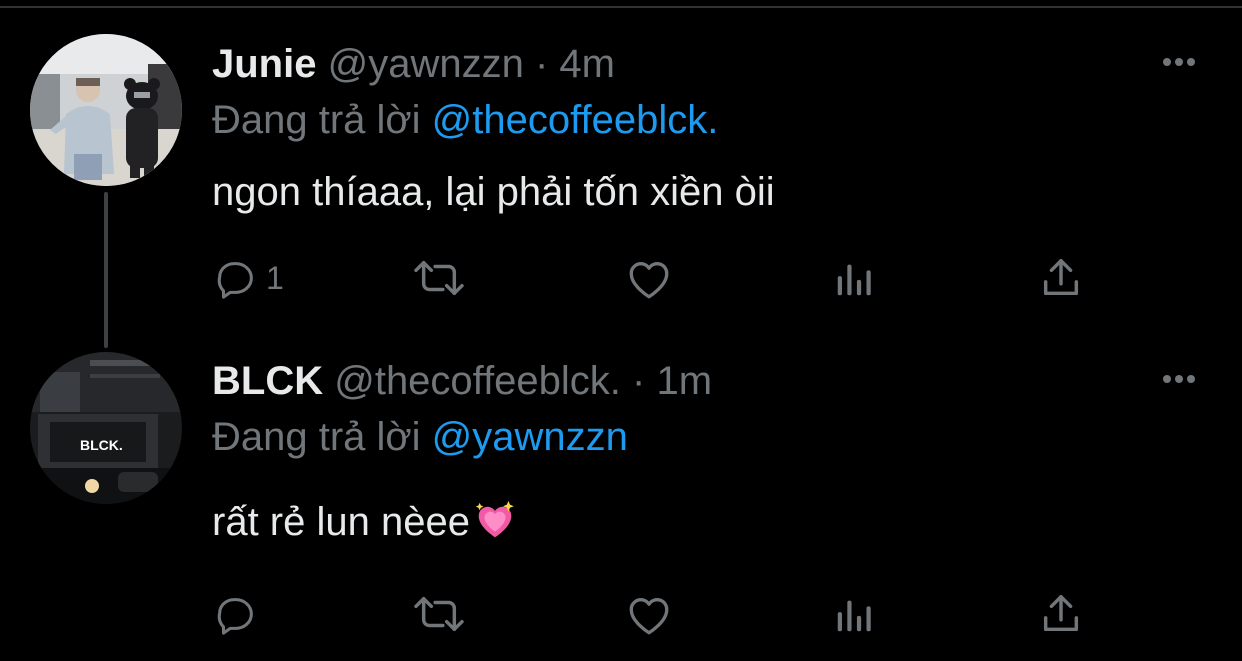 Image resolution: width=1242 pixels, height=661 pixels. Describe the element at coordinates (106, 110) in the screenshot. I see `avatar-junie` at that location.